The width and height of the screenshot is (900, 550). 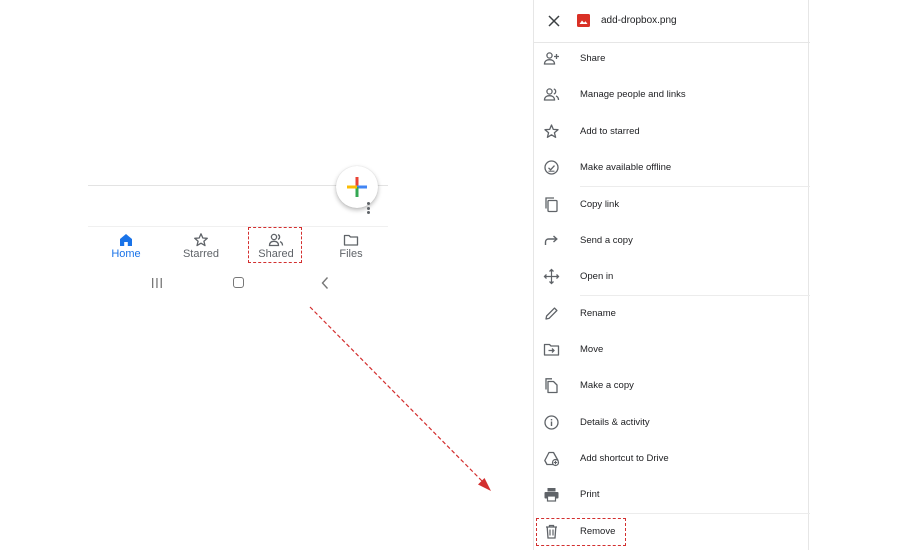 What do you see at coordinates (610, 131) in the screenshot?
I see `menu-item-label: Add to starred` at bounding box center [610, 131].